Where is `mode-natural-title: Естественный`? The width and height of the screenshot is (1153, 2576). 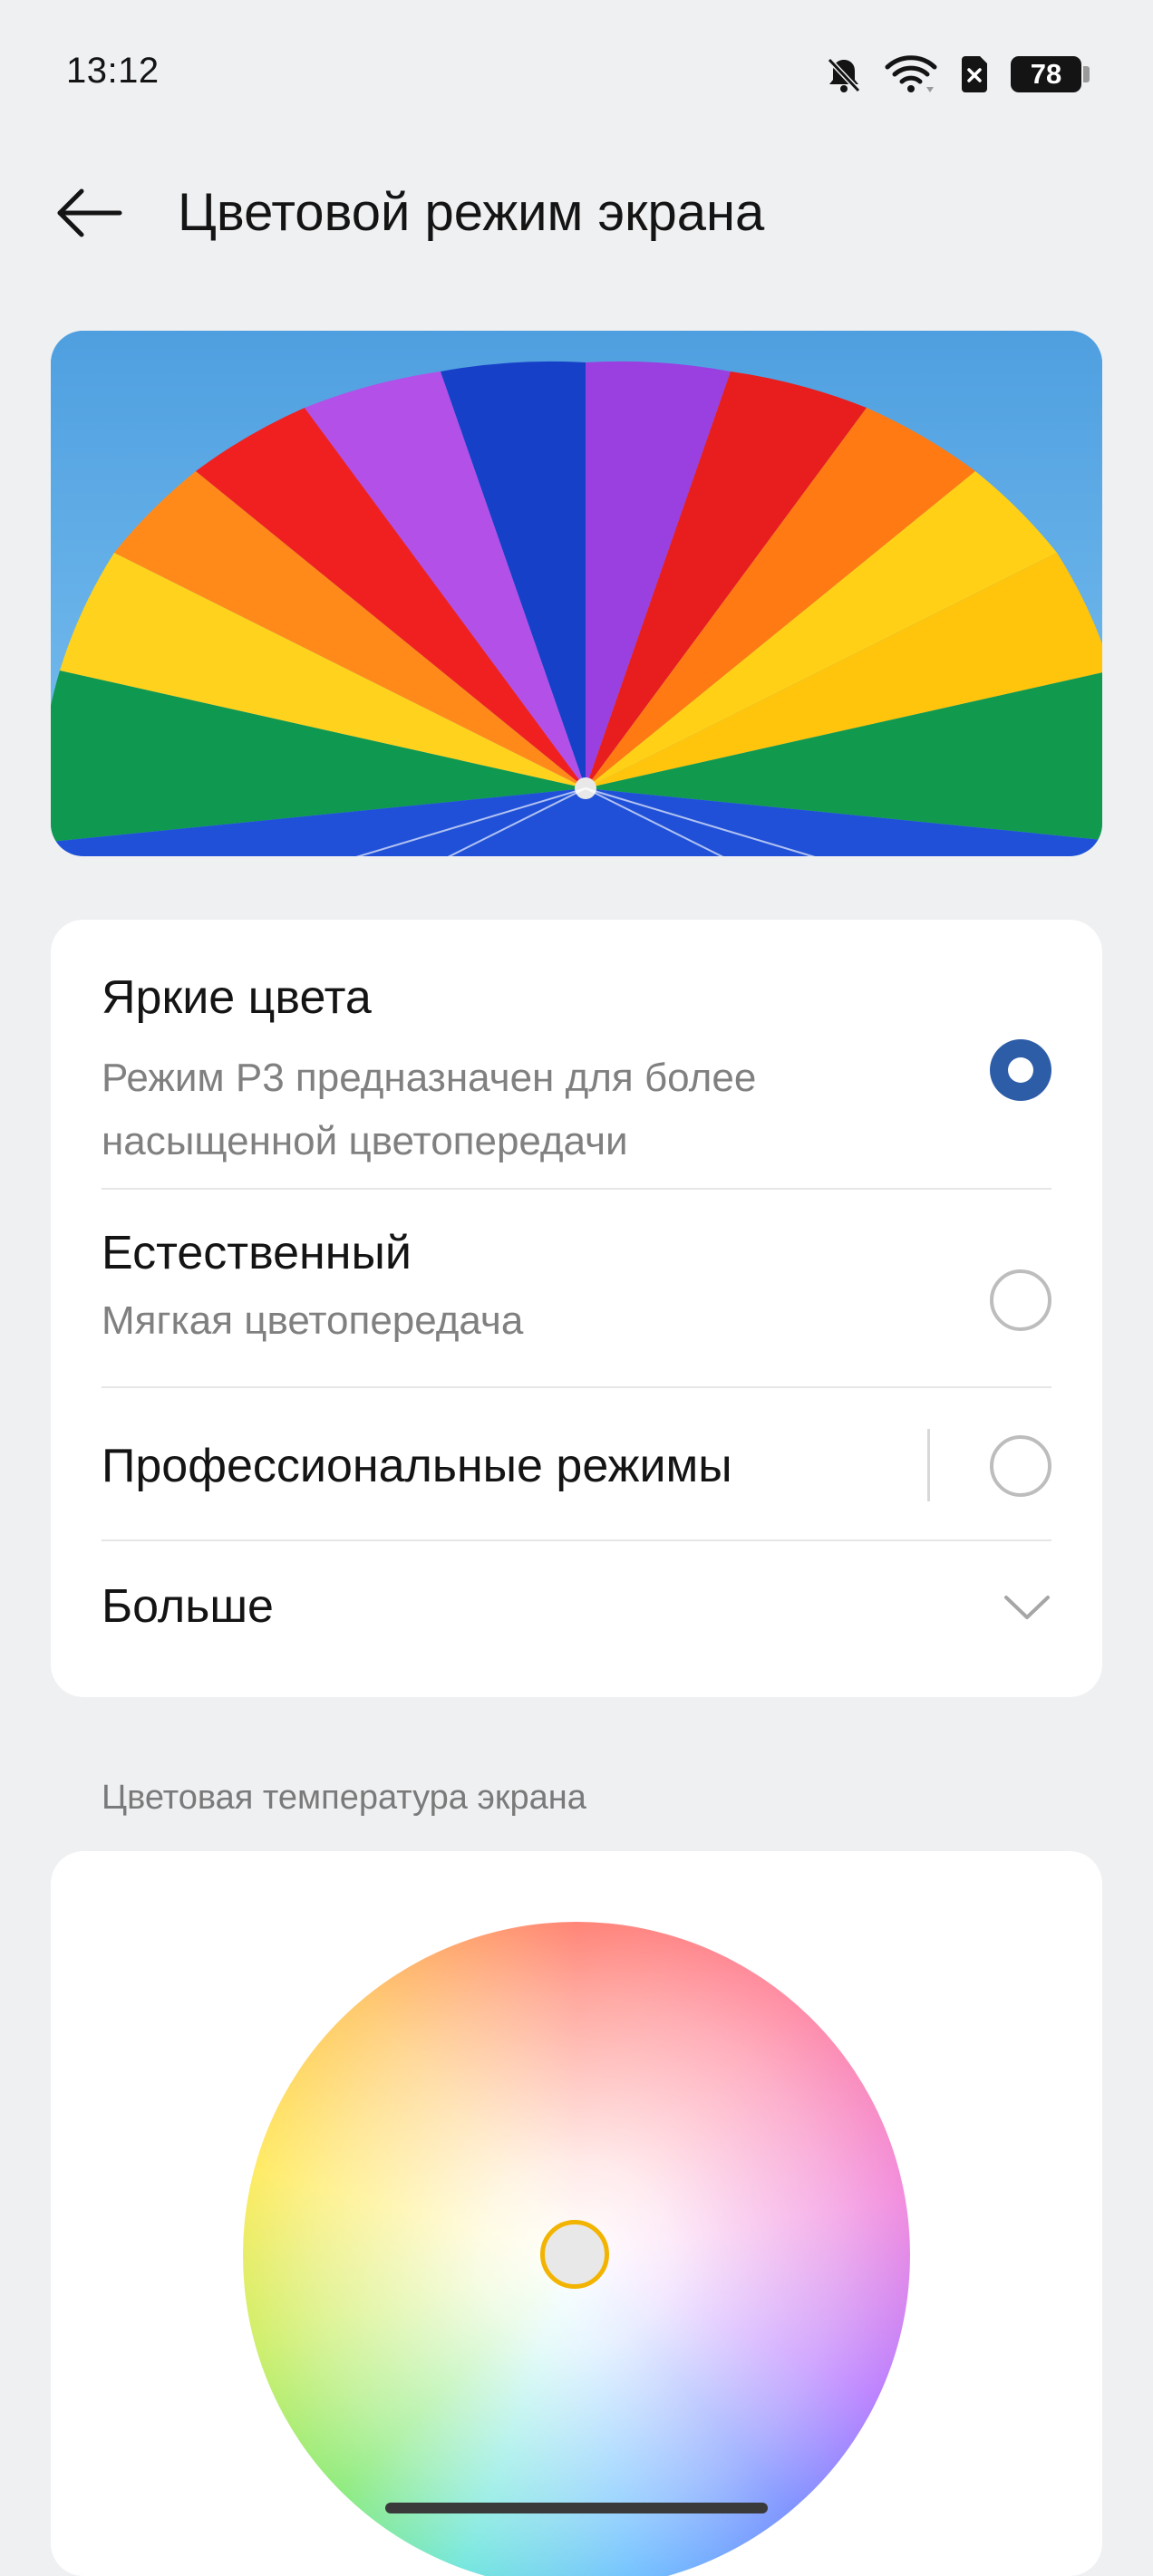 mode-natural-title: Естественный is located at coordinates (257, 1253).